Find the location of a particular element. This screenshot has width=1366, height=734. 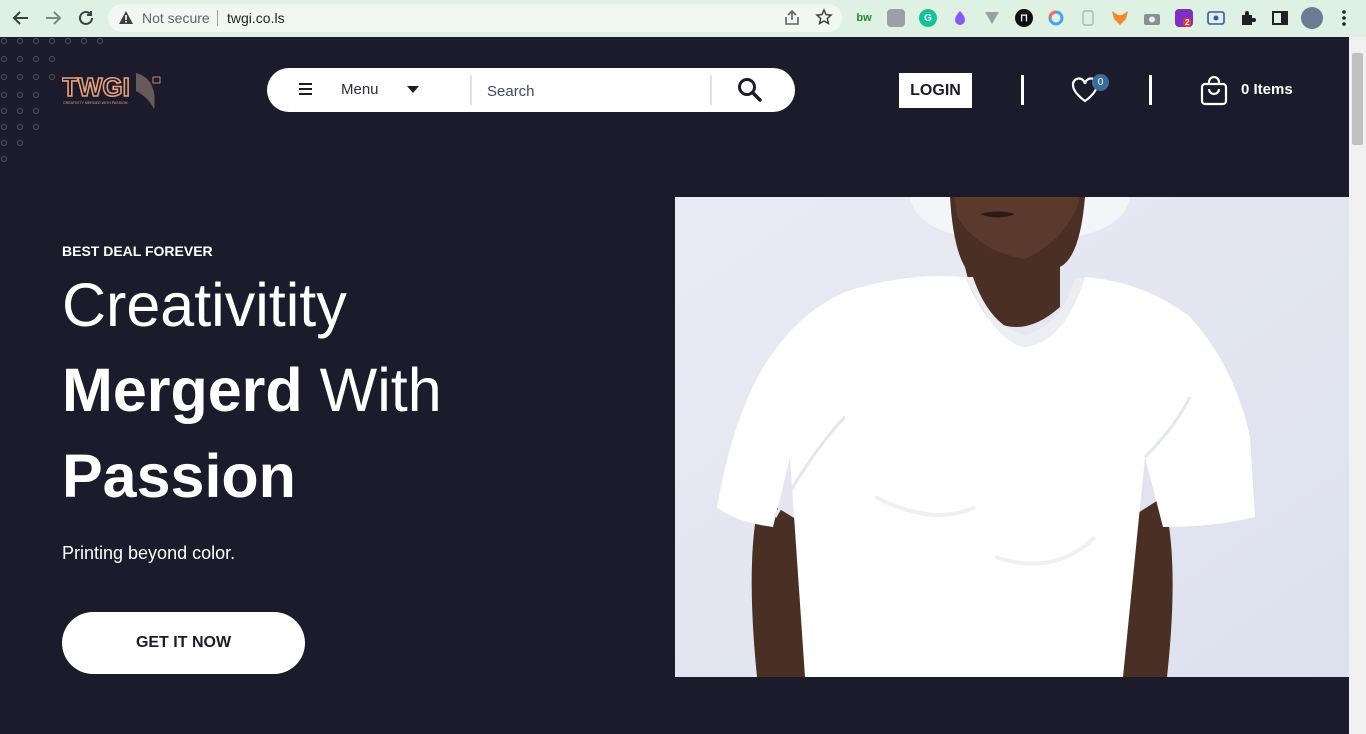

phone-ext-icon is located at coordinates (1088, 18).